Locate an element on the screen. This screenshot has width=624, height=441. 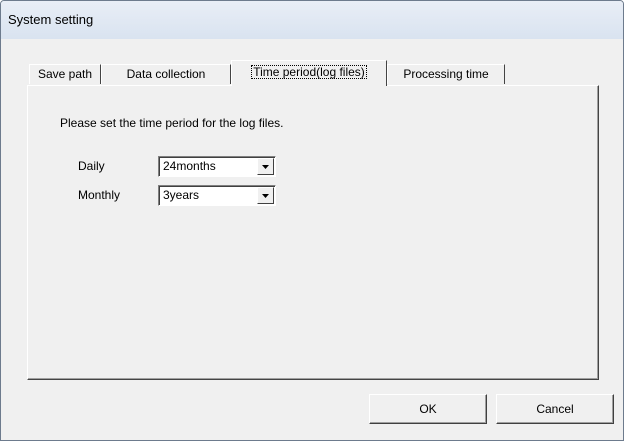
tab-label: Time period(log files) is located at coordinates (309, 72).